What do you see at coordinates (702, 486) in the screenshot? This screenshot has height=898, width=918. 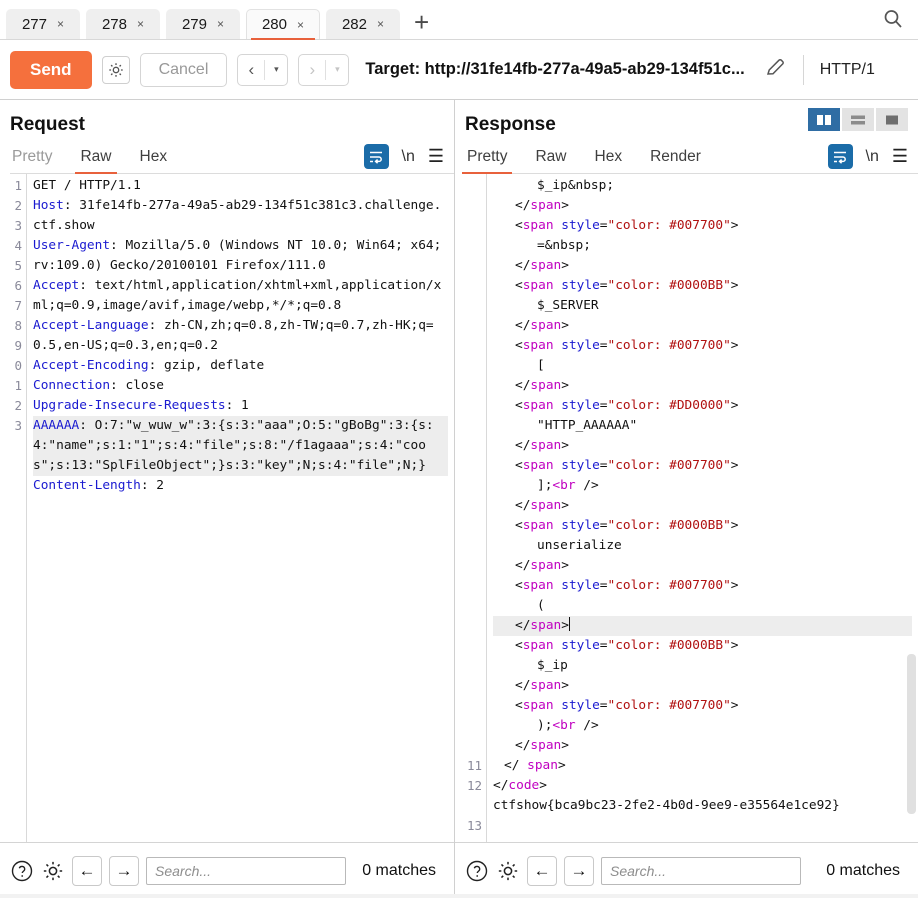 I see `code-line: ];<br />` at bounding box center [702, 486].